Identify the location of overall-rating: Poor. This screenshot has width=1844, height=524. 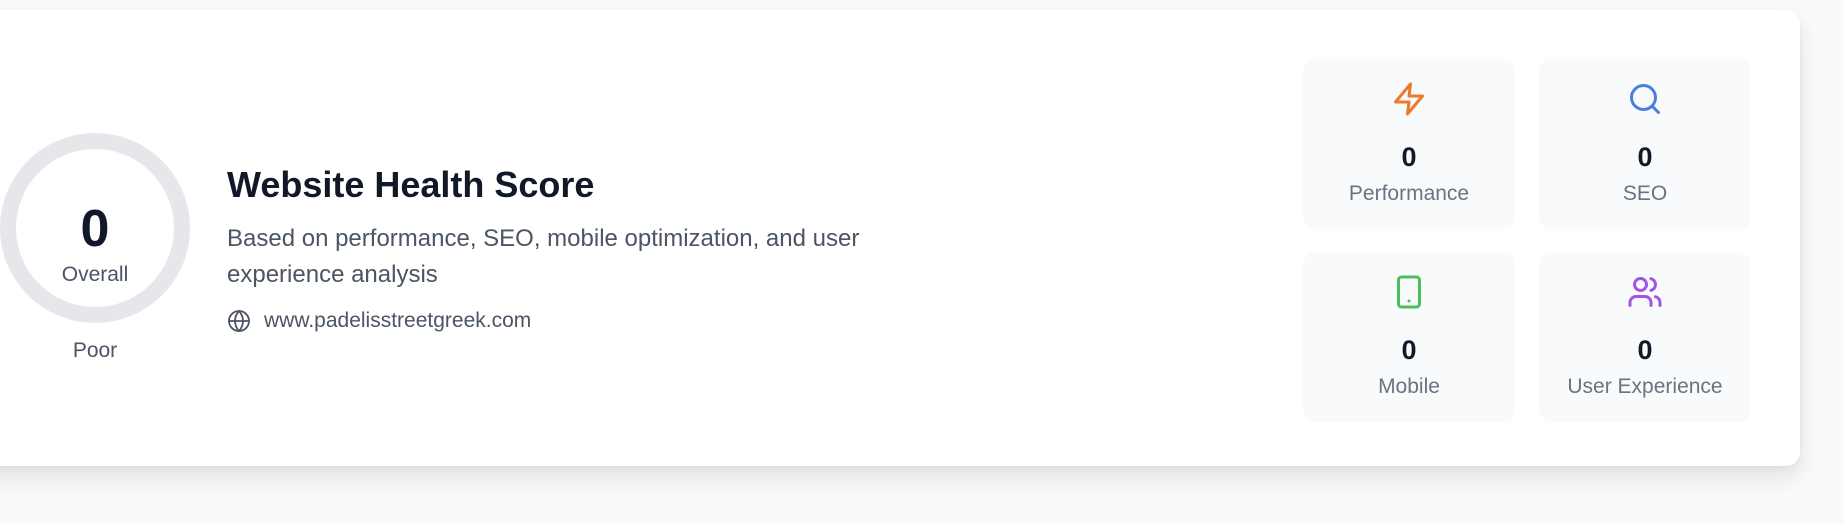
(95, 350).